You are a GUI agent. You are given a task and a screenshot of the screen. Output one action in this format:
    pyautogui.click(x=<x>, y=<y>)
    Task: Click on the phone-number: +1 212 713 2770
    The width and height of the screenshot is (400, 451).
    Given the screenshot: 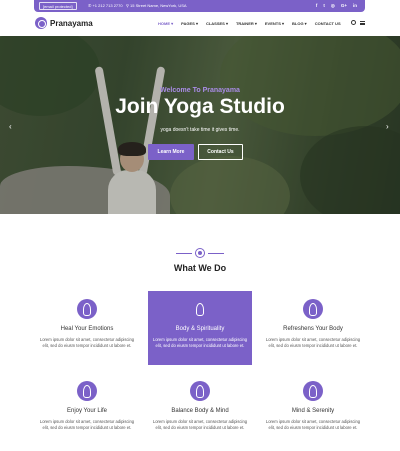 What is the action you would take?
    pyautogui.click(x=107, y=5)
    